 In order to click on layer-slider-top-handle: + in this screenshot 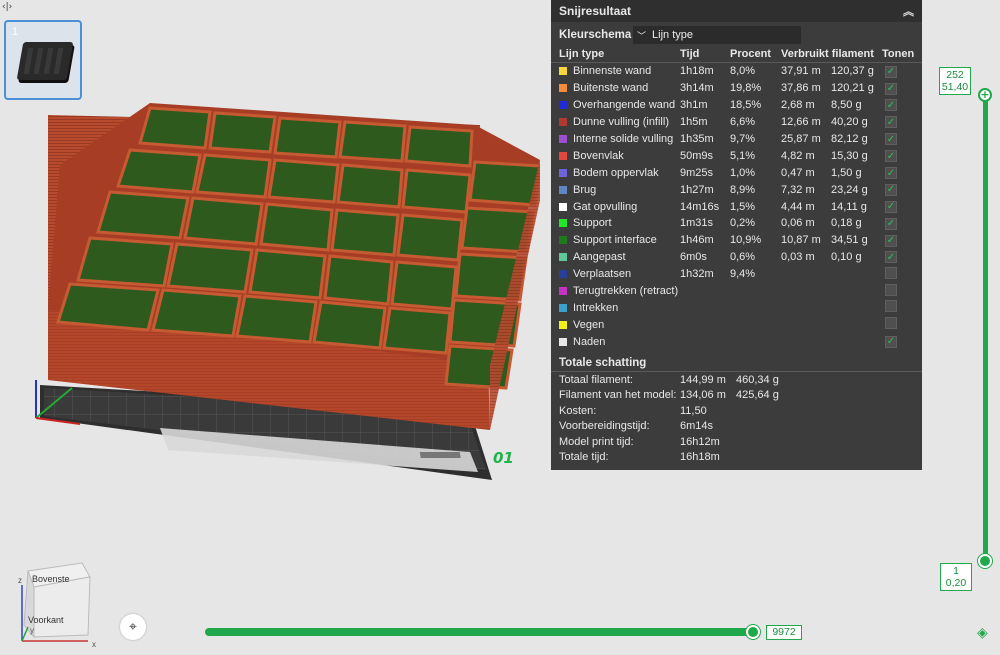, I will do `click(985, 95)`.